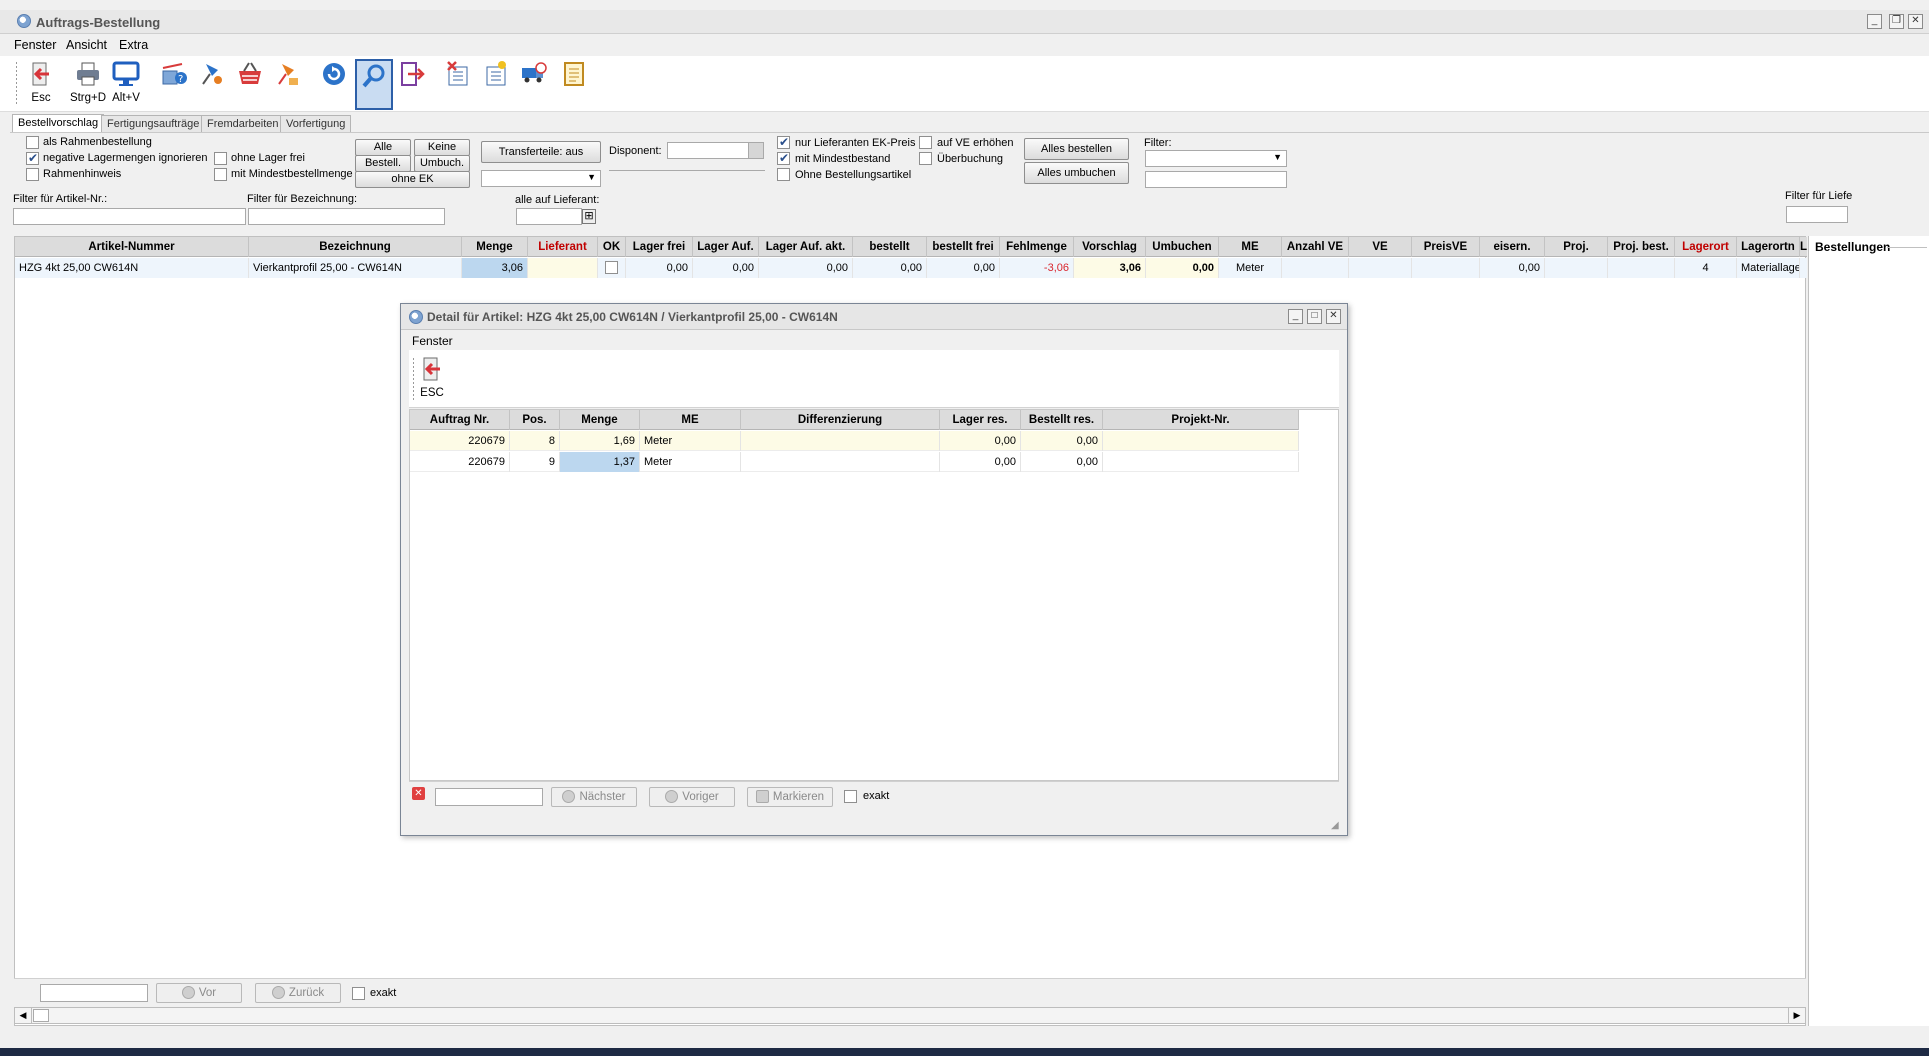 The image size is (1929, 1056). I want to click on pin-button, so click(212, 83).